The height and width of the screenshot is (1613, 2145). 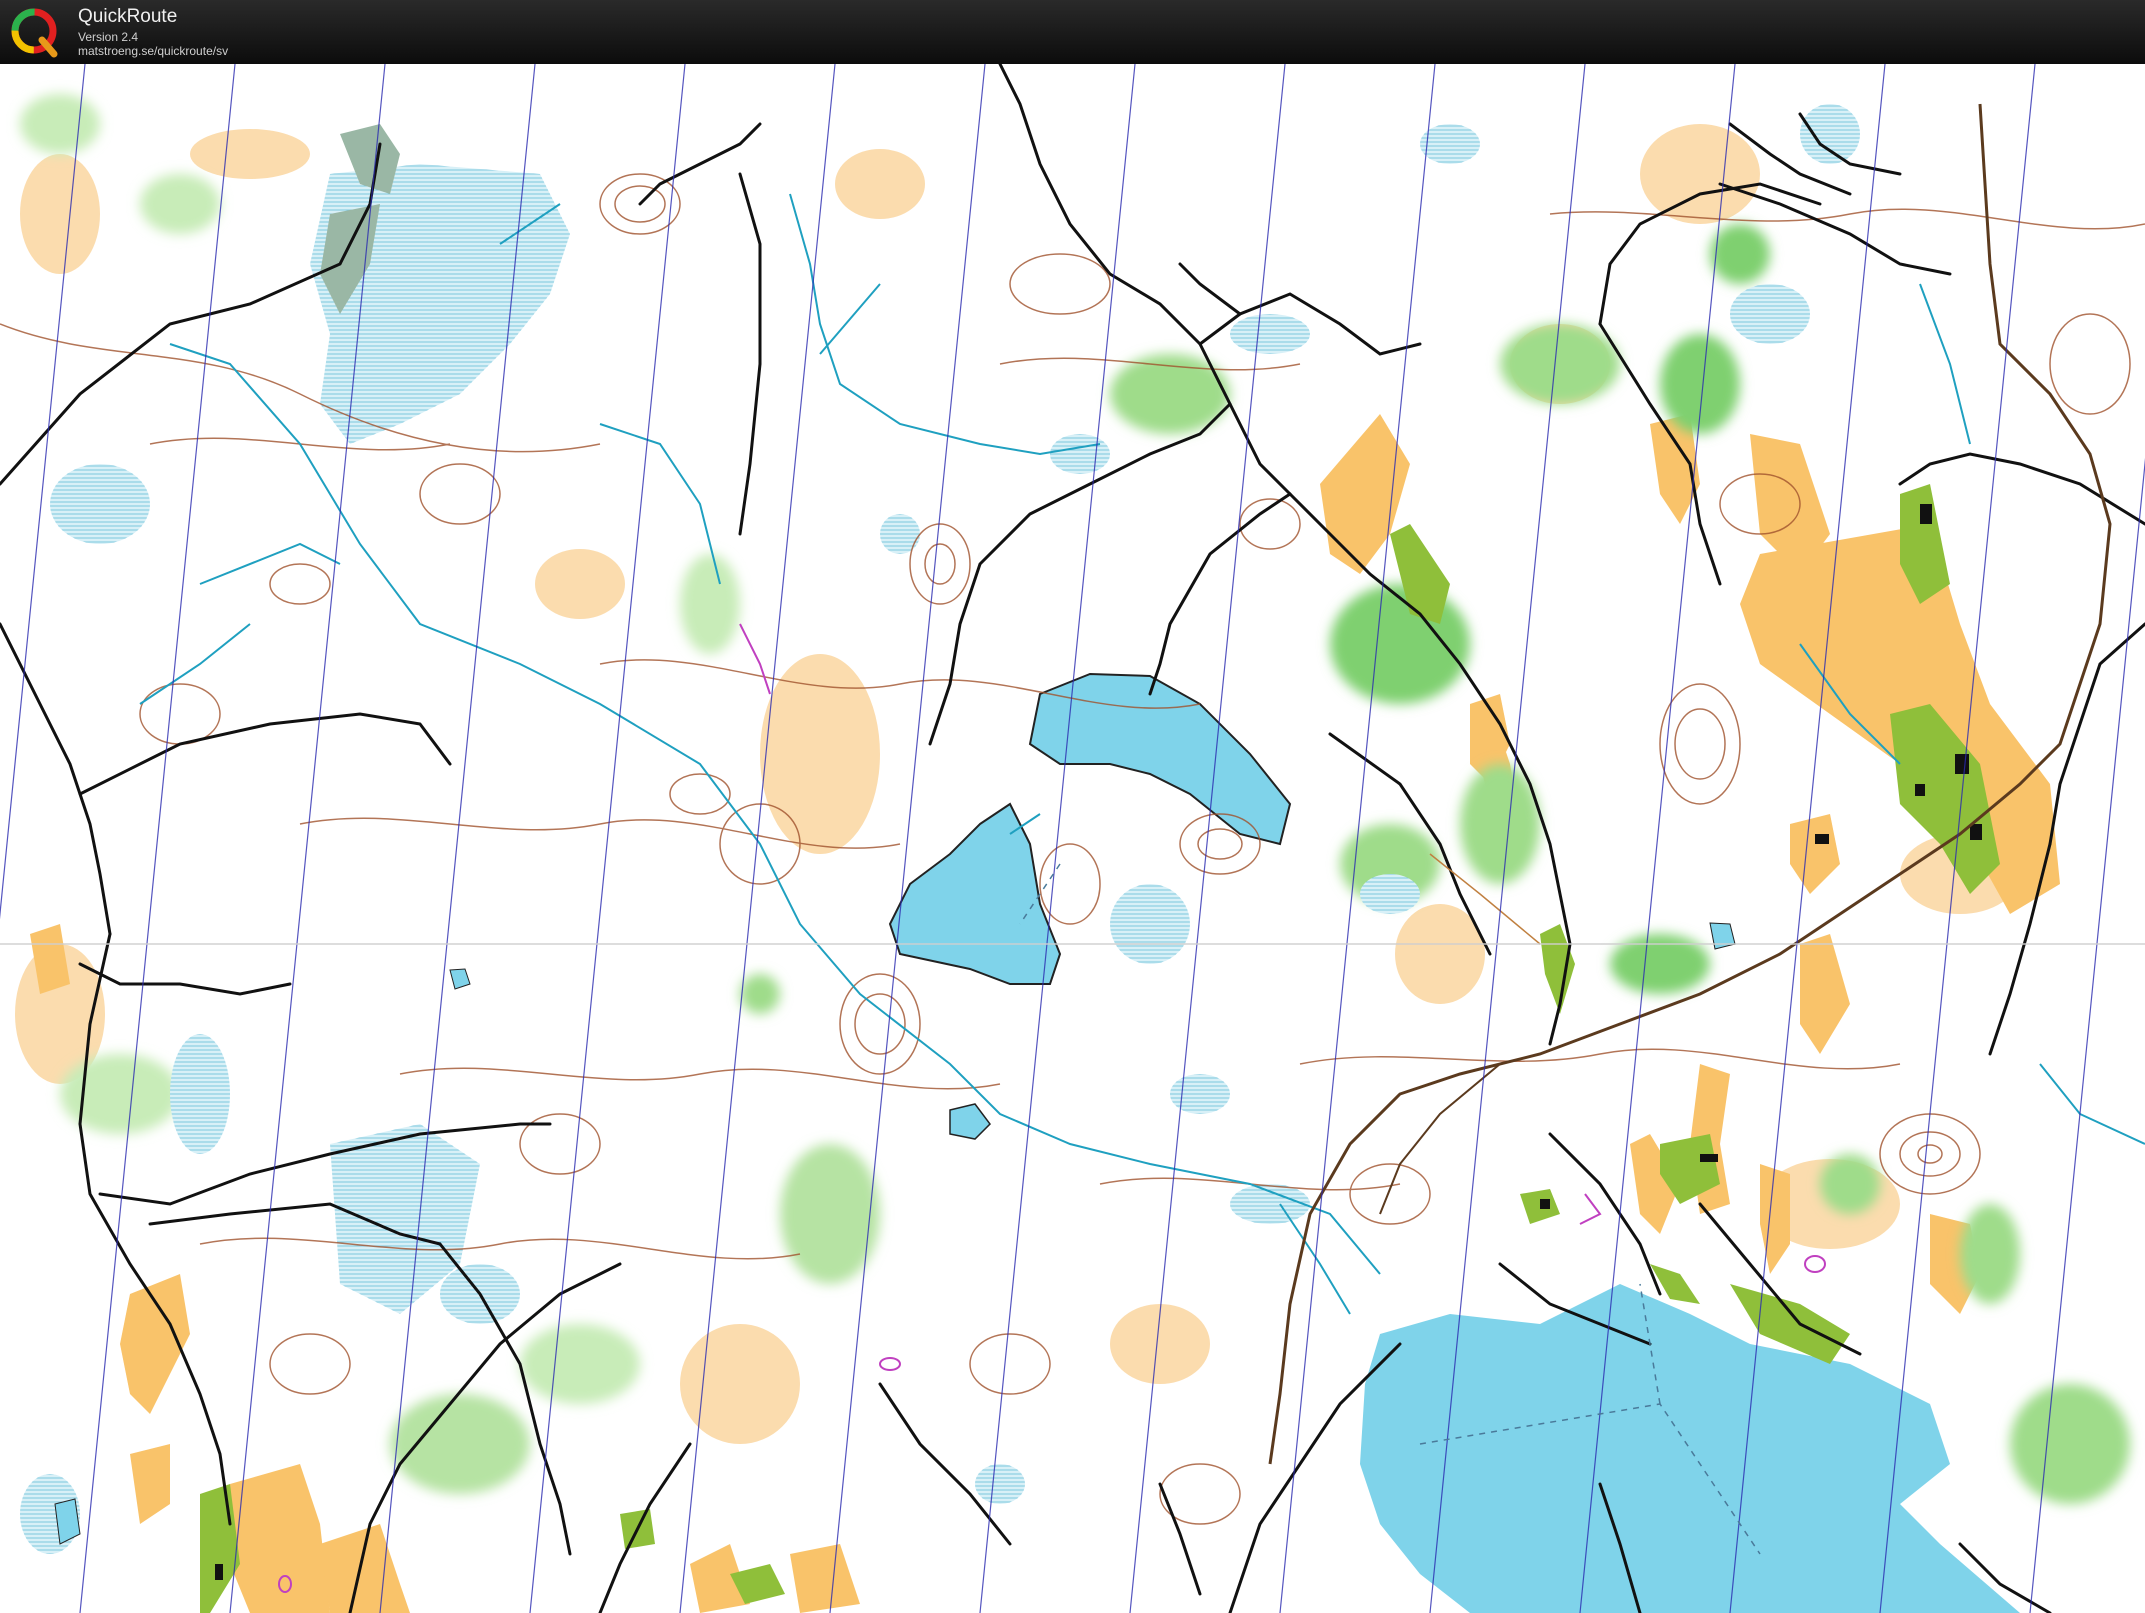 I want to click on lake-middle, so click(x=975, y=893).